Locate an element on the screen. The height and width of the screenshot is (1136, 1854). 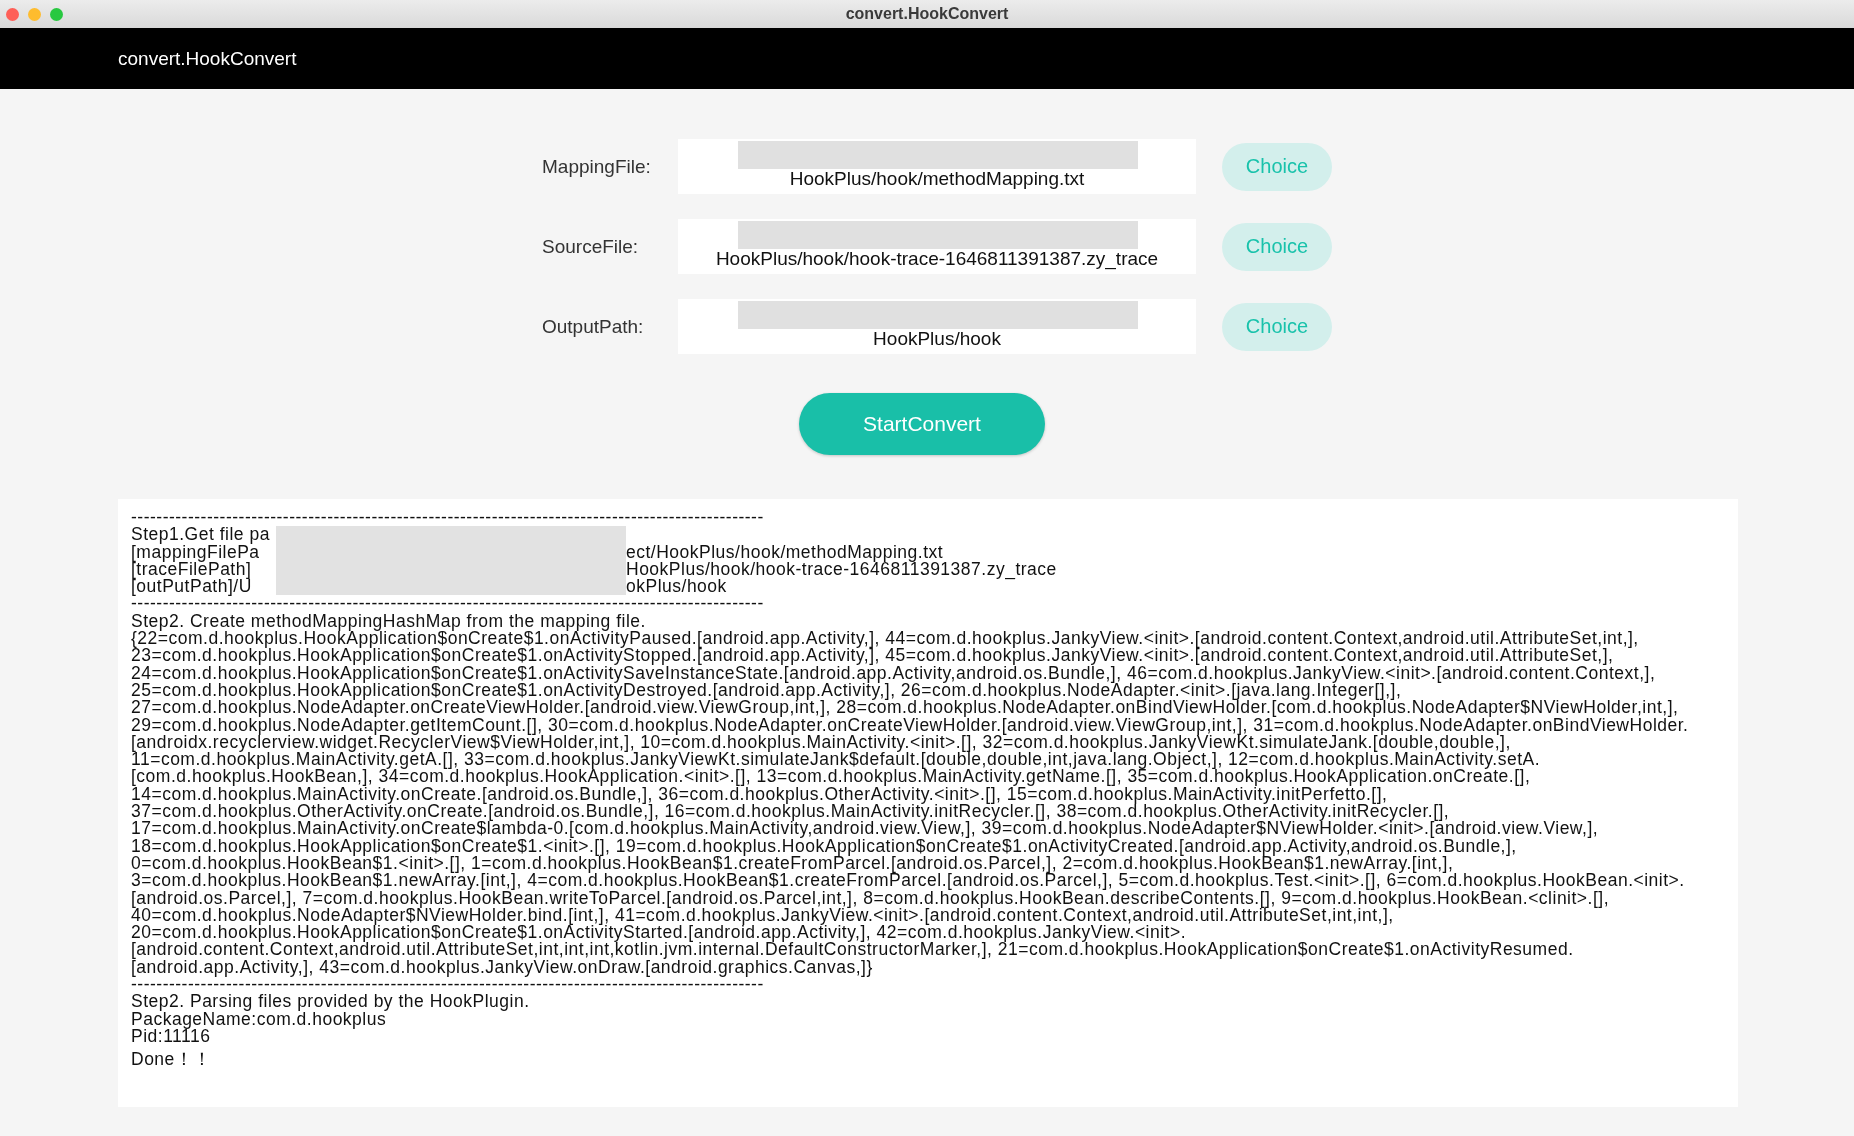
path-field: HookPlus/hook is located at coordinates (937, 326).